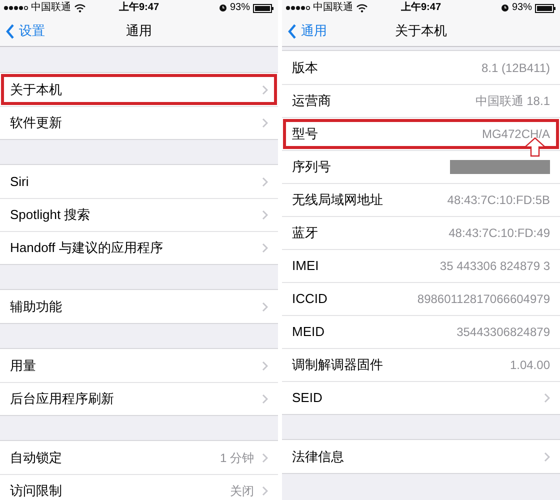 The height and width of the screenshot is (500, 560). I want to click on row-label: 后台应用程序刷新, so click(62, 399).